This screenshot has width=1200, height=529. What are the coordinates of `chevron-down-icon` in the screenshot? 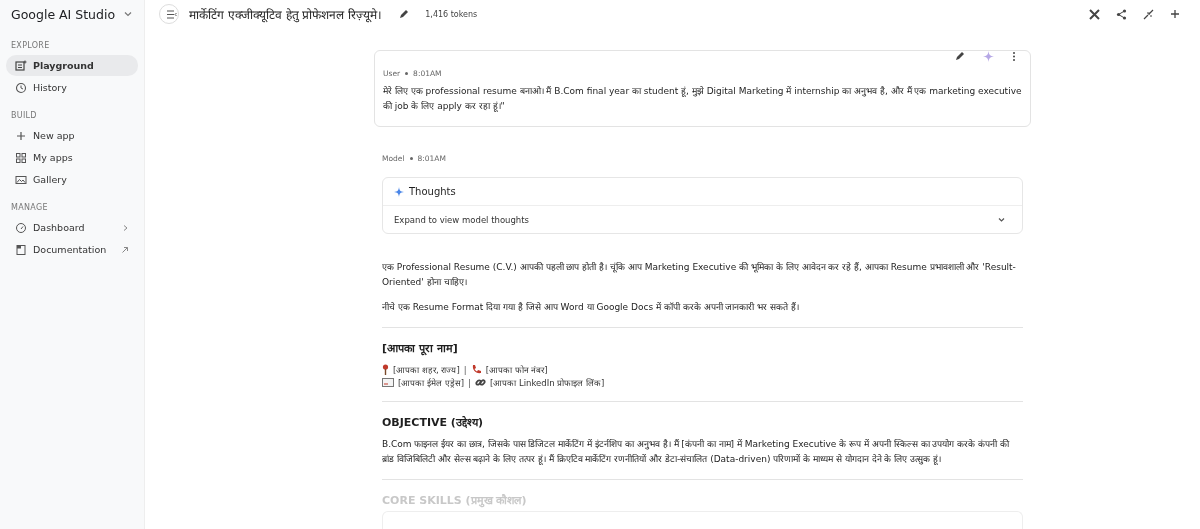 It's located at (1001, 219).